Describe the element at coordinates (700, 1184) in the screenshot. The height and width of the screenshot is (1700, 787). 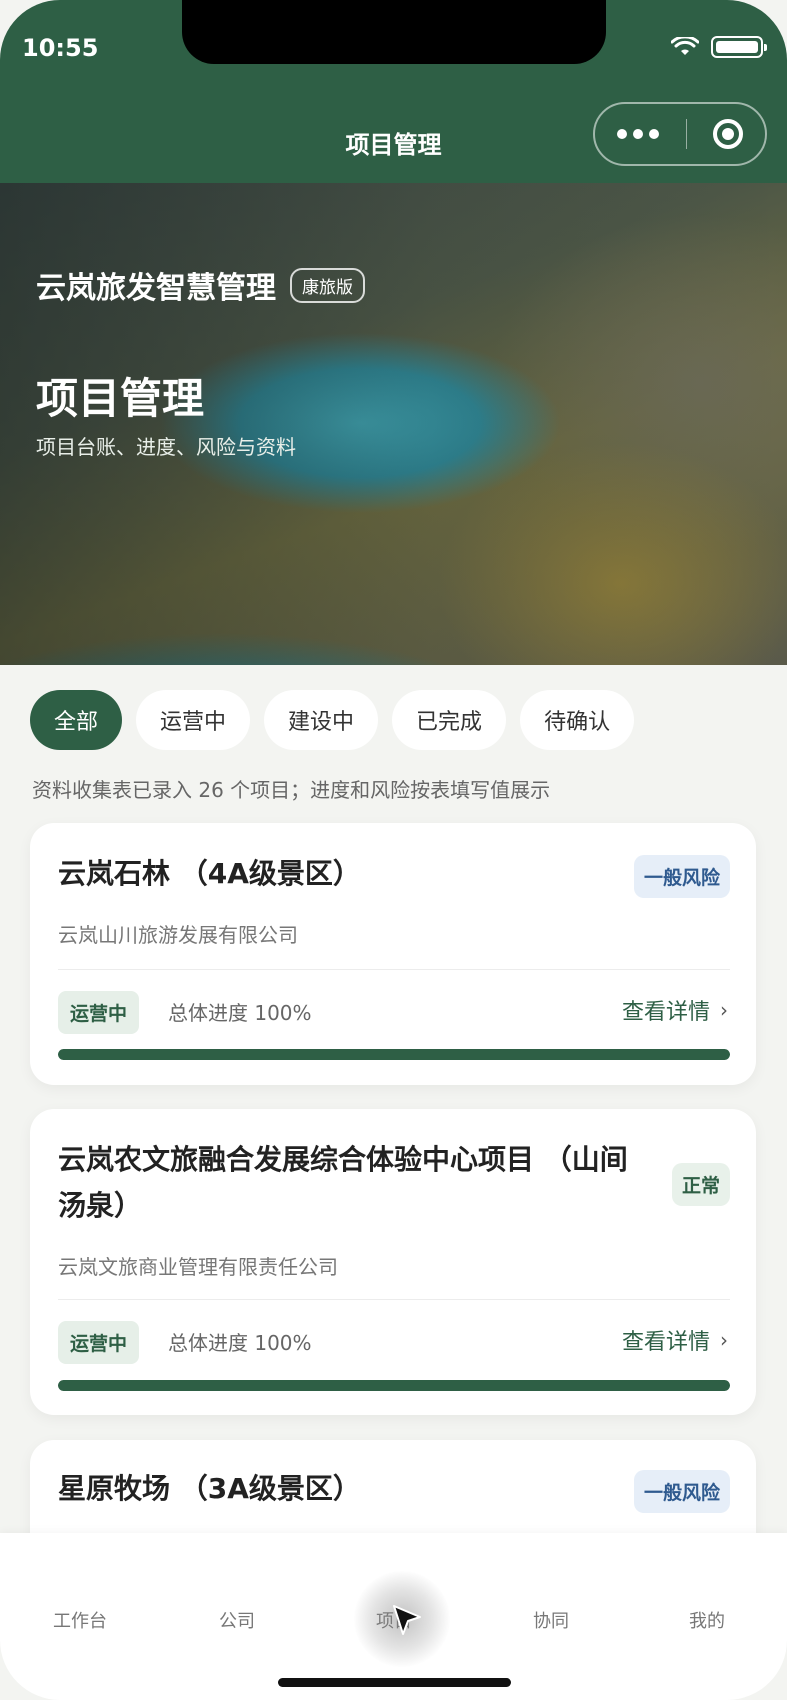
I see `risk-badge: 正常` at that location.